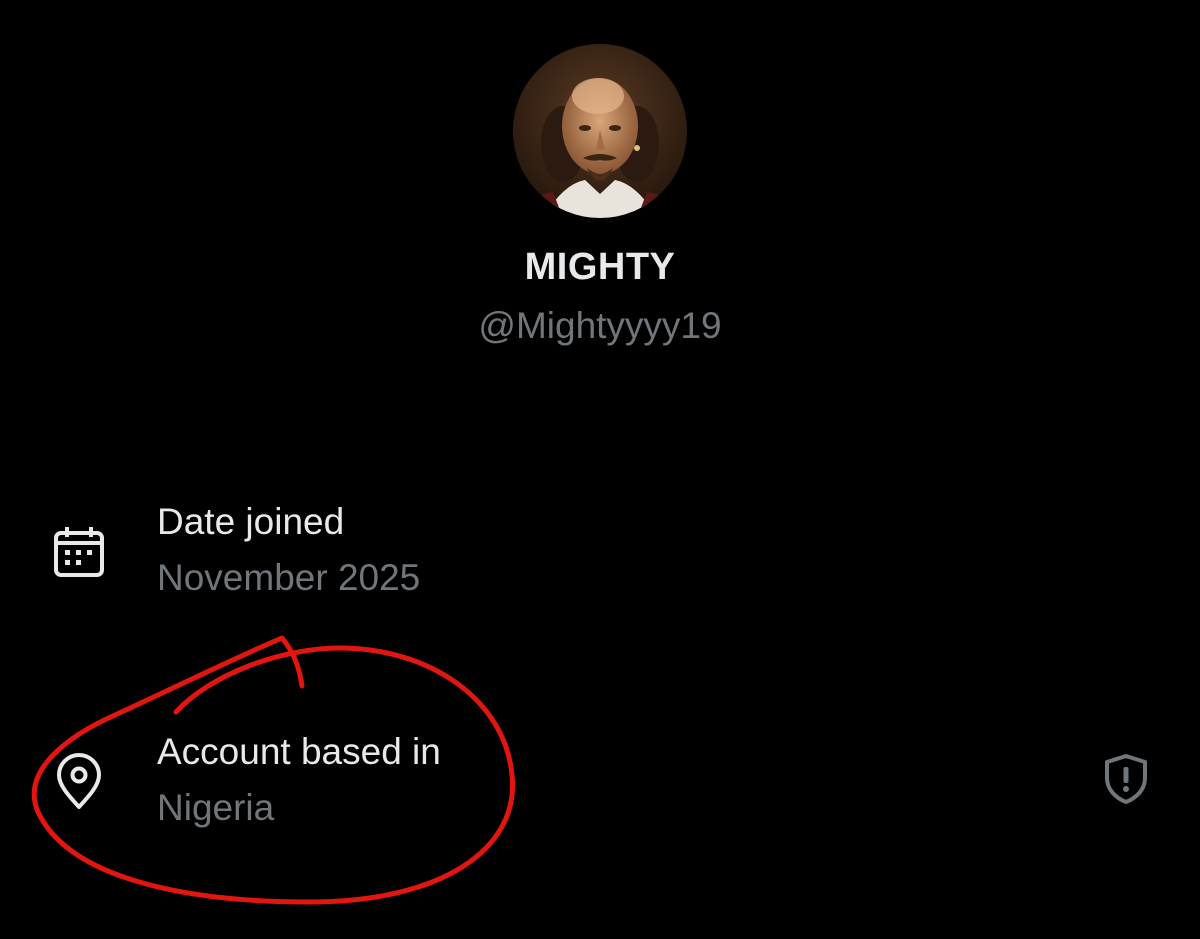 The image size is (1200, 939). I want to click on date-joined-row: Date joined November 2025, so click(600, 550).